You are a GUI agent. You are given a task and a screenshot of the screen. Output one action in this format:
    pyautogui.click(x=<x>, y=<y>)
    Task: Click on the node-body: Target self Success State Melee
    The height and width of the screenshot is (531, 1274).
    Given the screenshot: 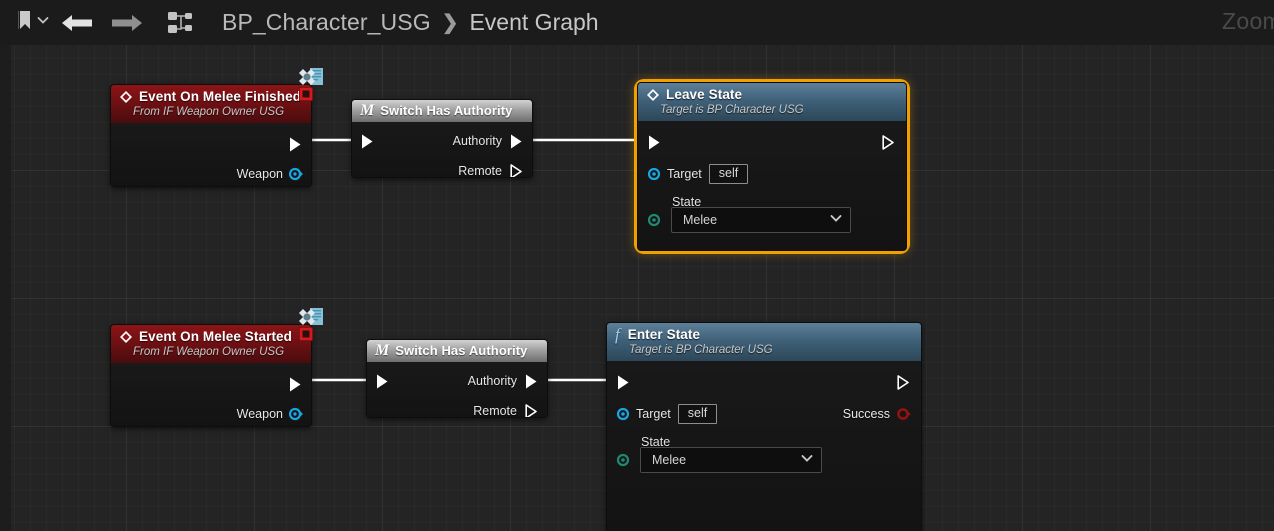 What is the action you would take?
    pyautogui.click(x=764, y=446)
    